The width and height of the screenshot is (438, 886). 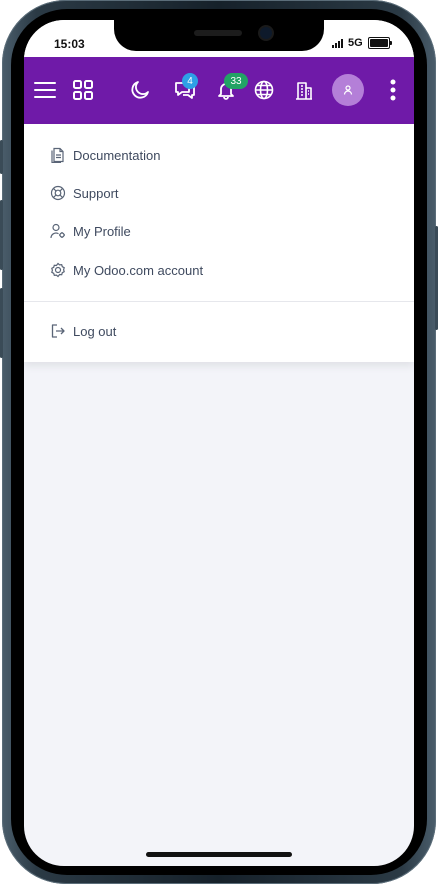 I want to click on logout-icon, so click(x=58, y=331).